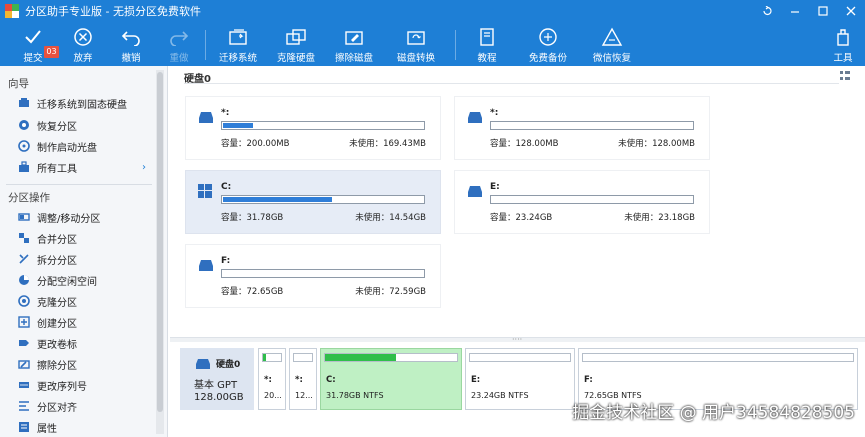 Image resolution: width=865 pixels, height=437 pixels. Describe the element at coordinates (416, 37) in the screenshot. I see `disk-convert-icon` at that location.